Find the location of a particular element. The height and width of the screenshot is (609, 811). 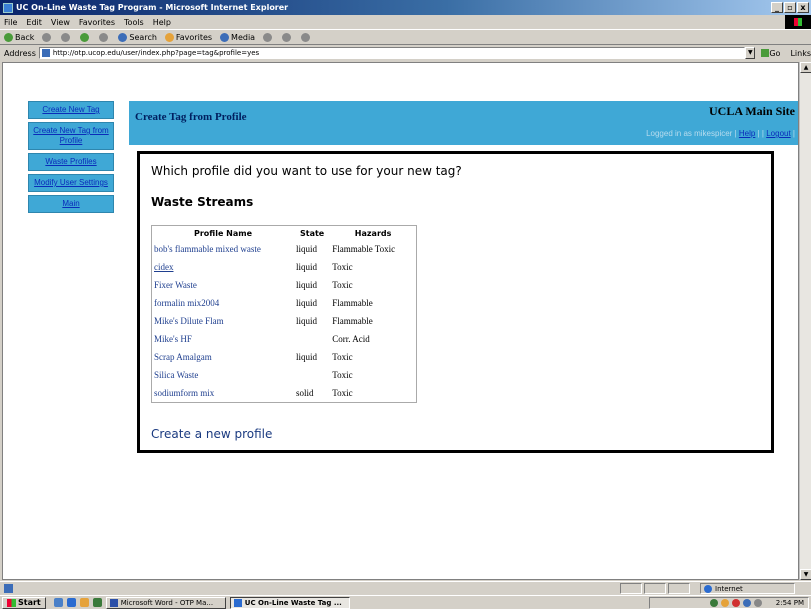

start-button: Start is located at coordinates (24, 602).